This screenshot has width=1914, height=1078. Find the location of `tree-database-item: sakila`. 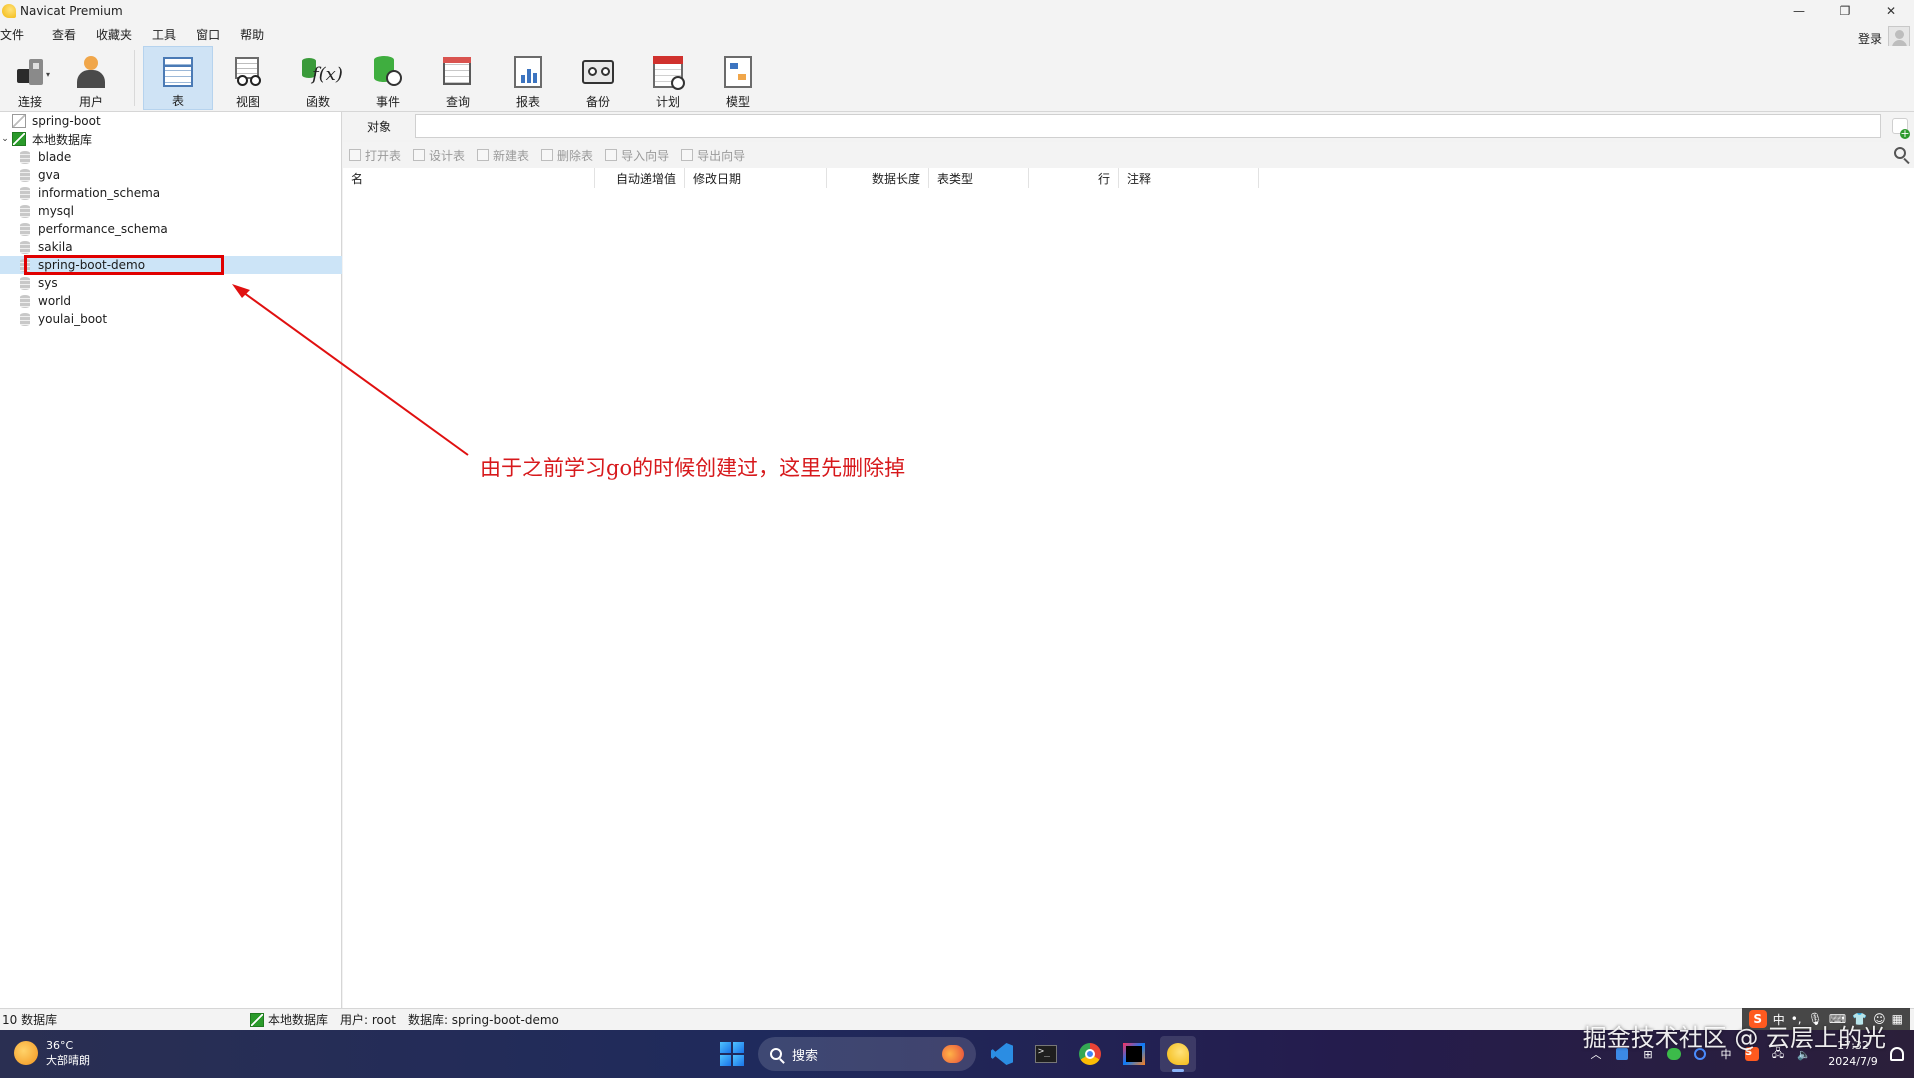

tree-database-item: sakila is located at coordinates (171, 247).